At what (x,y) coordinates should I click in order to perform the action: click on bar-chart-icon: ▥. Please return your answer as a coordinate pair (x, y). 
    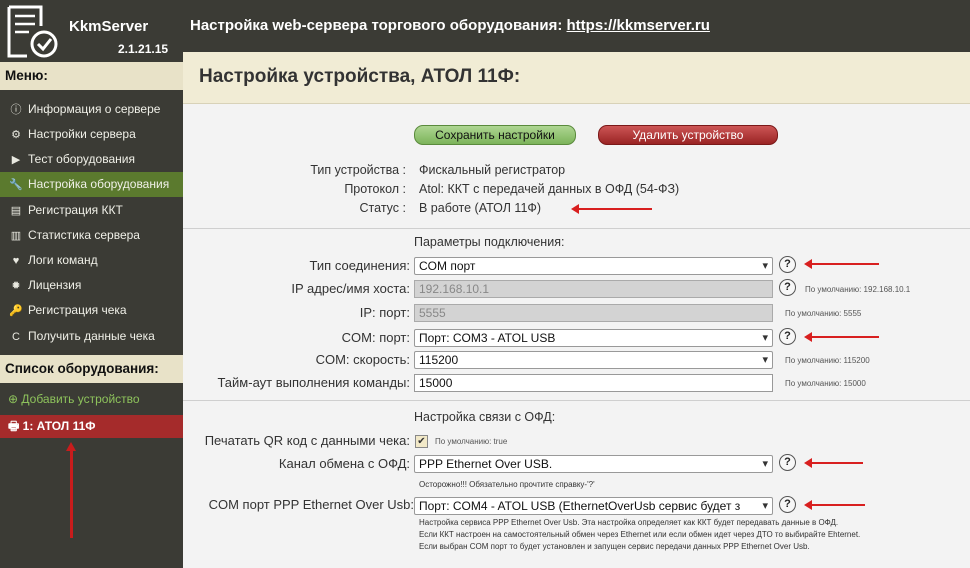
    Looking at the image, I should click on (16, 236).